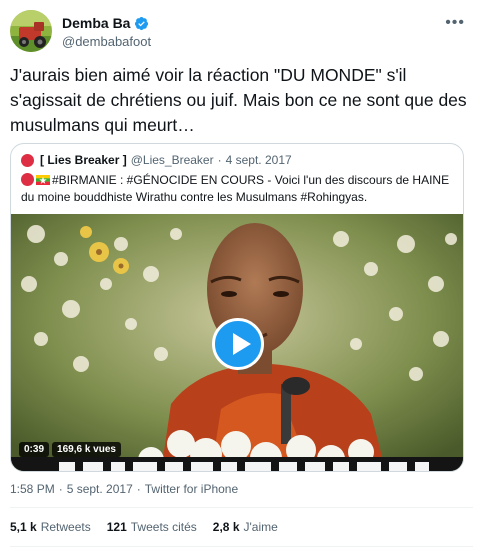  I want to click on avatar, so click(31, 31).